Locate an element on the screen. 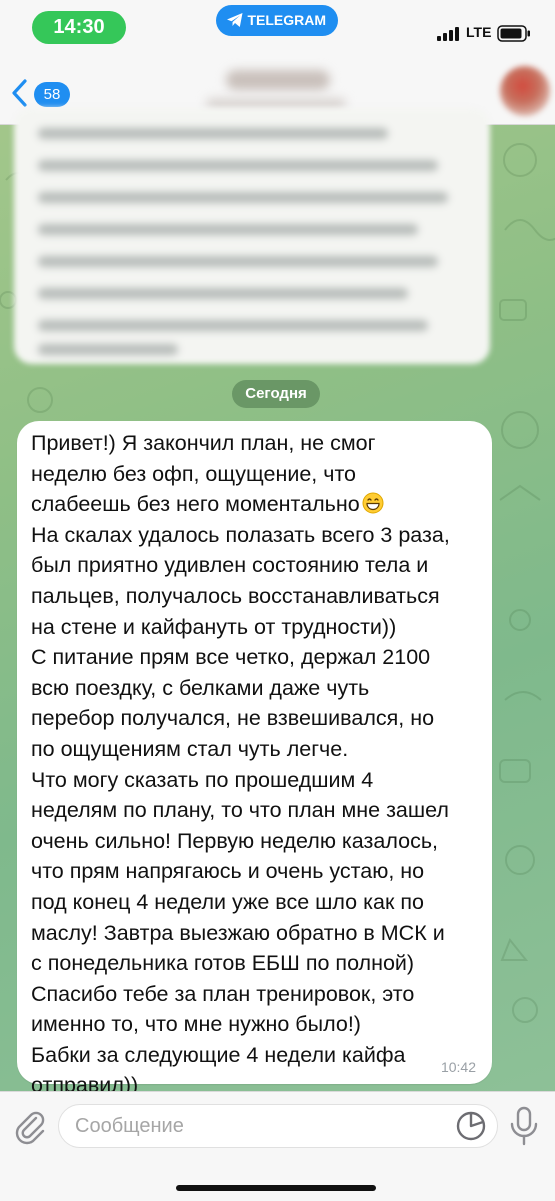 This screenshot has width=555, height=1201. message-line: с понедельника готов ЕБШ по полной) is located at coordinates (223, 963).